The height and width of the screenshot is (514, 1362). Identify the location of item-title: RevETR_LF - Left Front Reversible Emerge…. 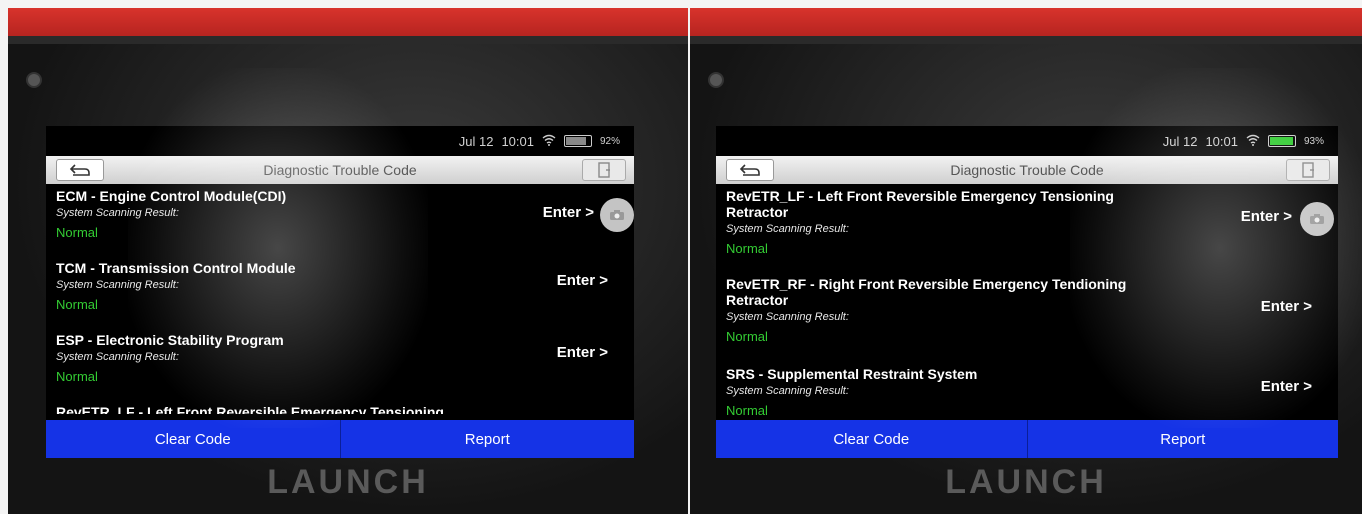
(920, 204).